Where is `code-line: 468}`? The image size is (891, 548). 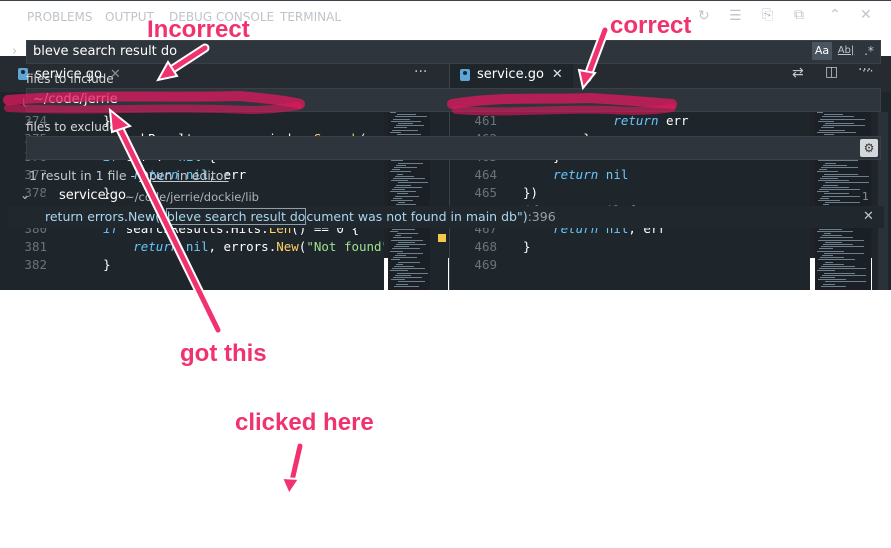
code-line: 468} is located at coordinates (630, 247).